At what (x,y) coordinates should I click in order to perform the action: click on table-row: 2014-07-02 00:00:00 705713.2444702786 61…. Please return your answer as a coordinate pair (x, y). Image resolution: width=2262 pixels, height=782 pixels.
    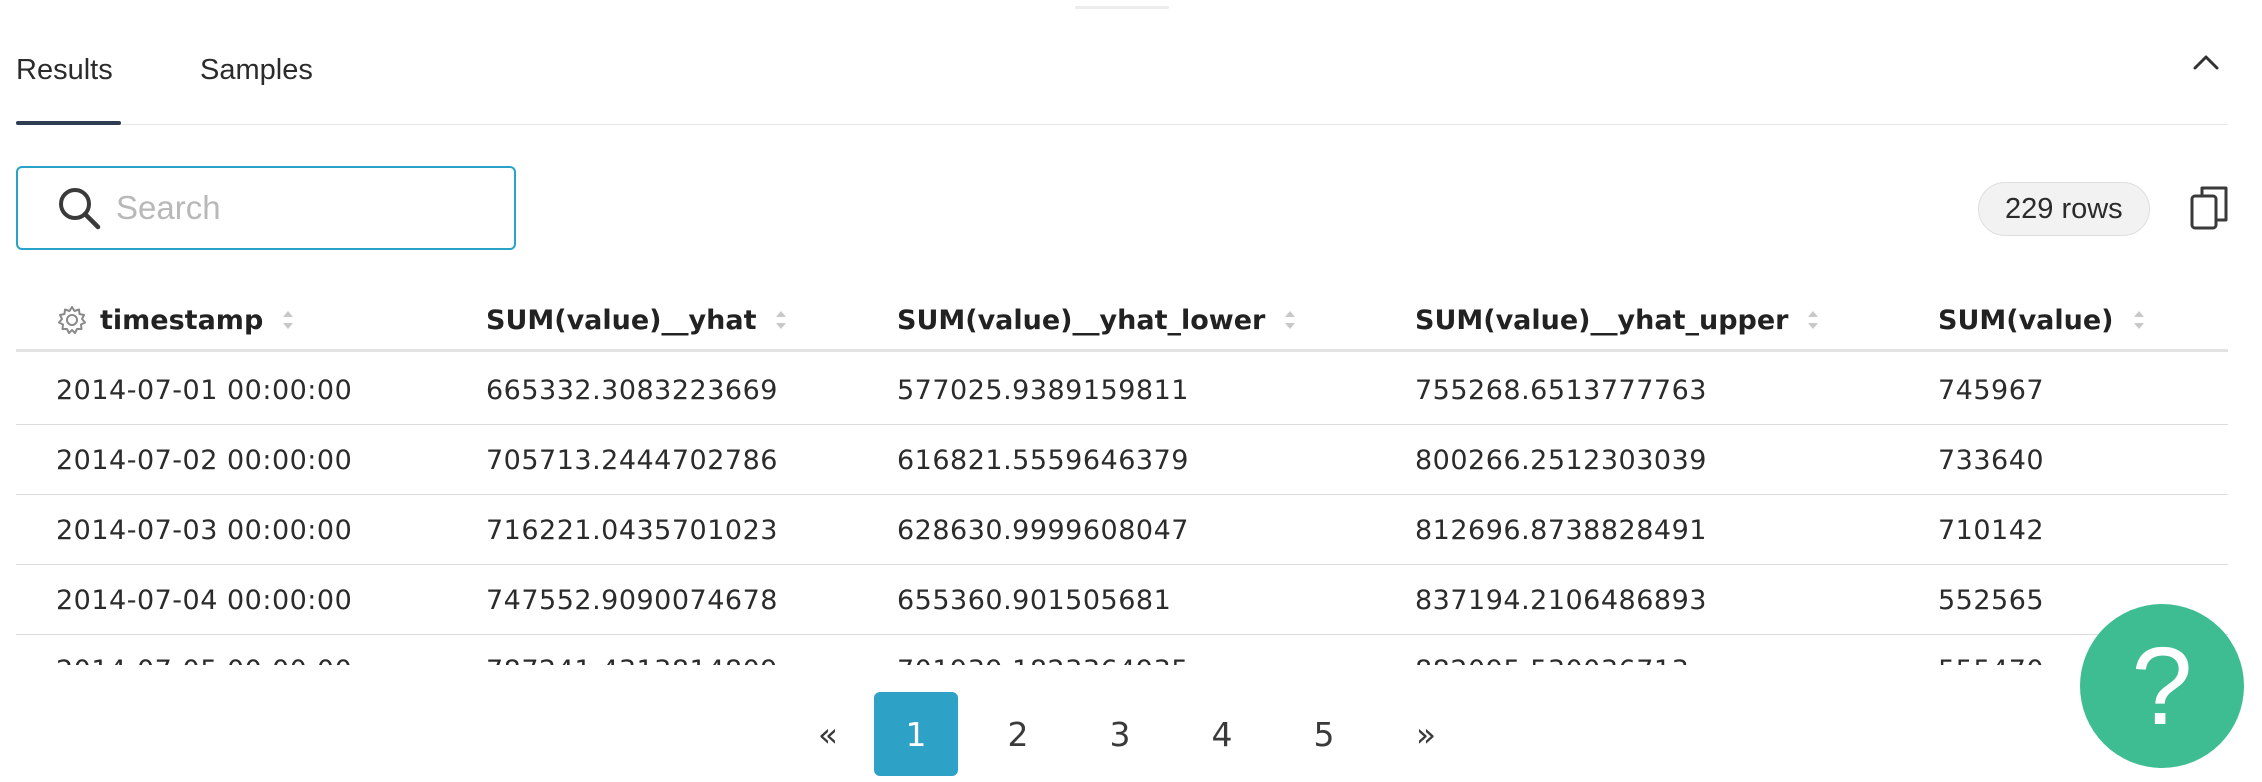
    Looking at the image, I should click on (1122, 460).